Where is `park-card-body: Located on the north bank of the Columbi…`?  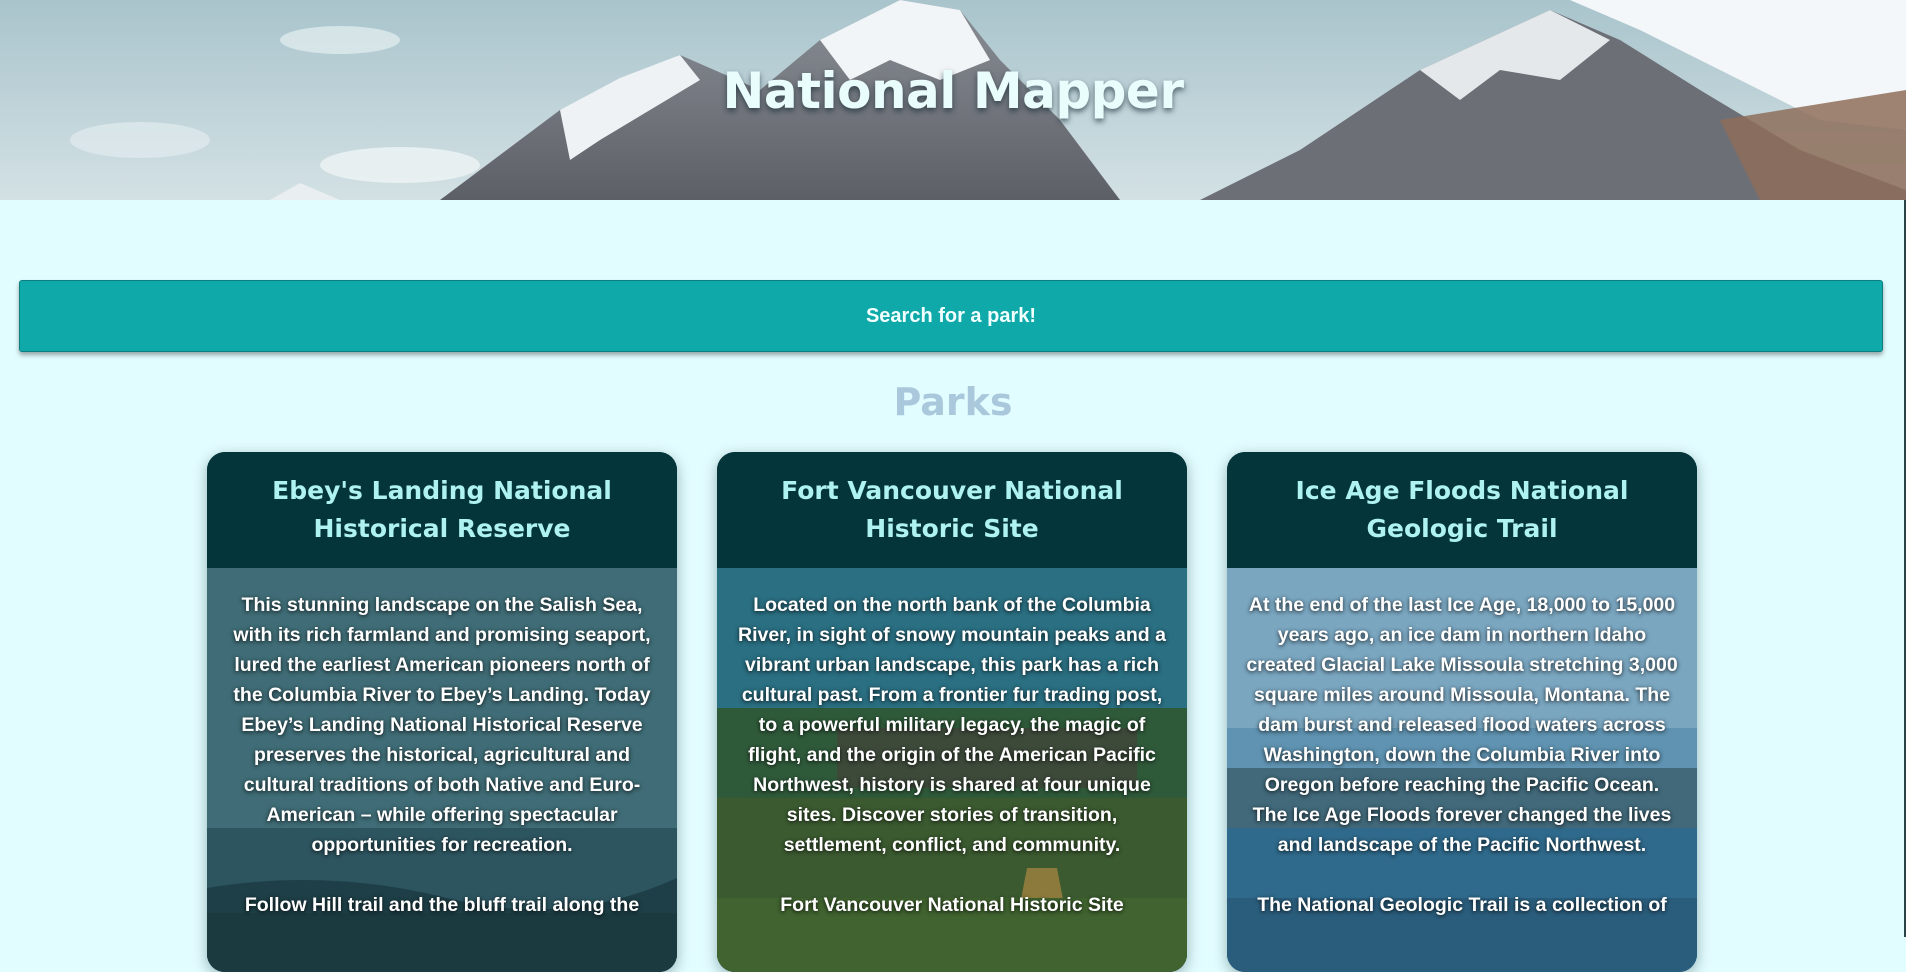
park-card-body: Located on the north bank of the Columbi… is located at coordinates (952, 770).